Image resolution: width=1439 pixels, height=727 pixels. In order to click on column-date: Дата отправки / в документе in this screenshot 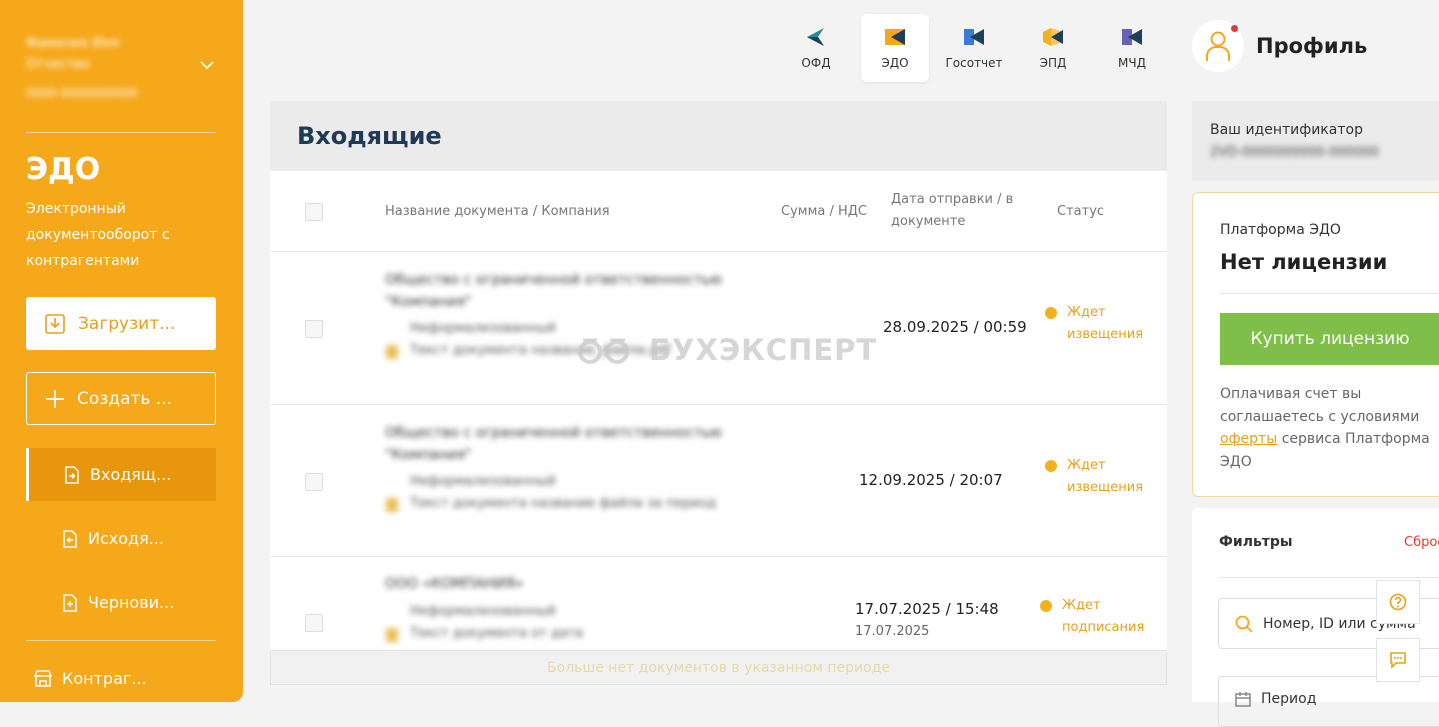, I will do `click(961, 211)`.